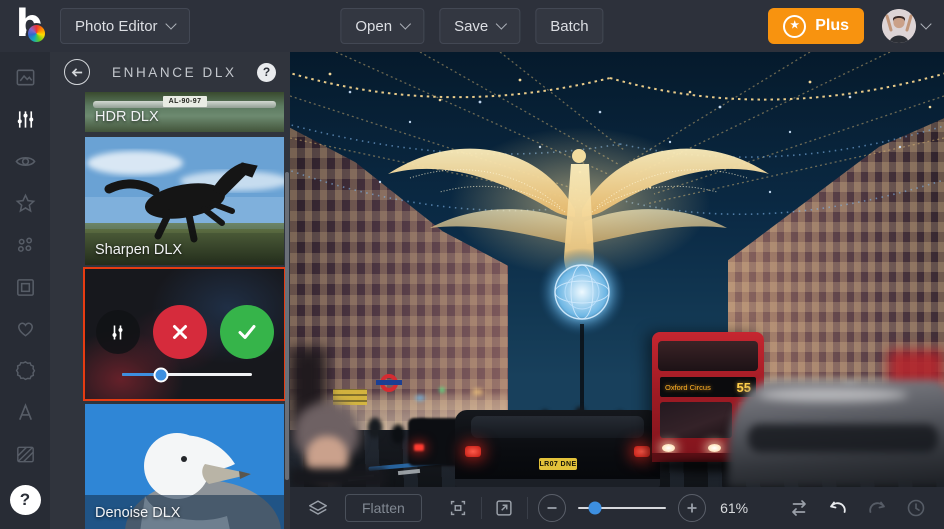  I want to click on minus-icon, so click(552, 508).